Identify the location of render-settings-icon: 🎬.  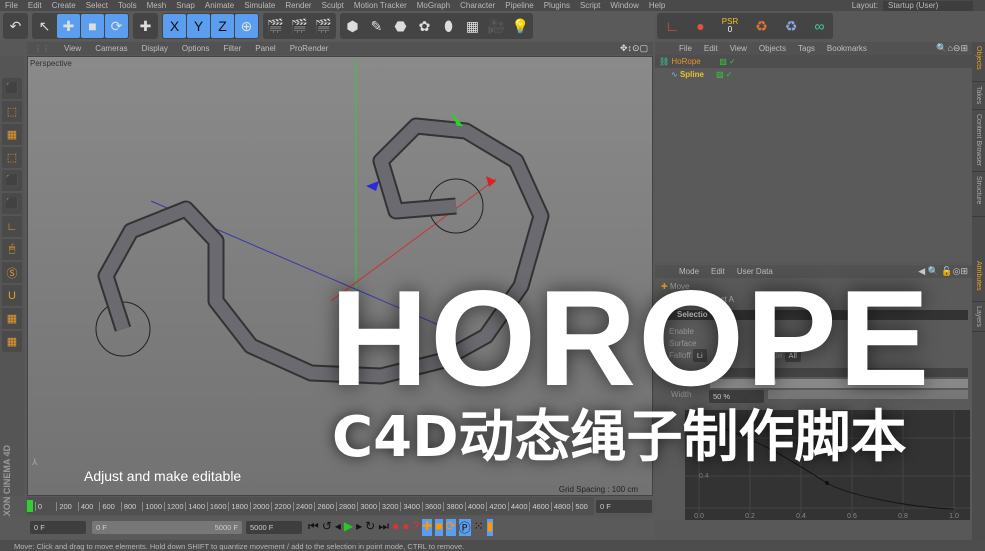
(323, 26).